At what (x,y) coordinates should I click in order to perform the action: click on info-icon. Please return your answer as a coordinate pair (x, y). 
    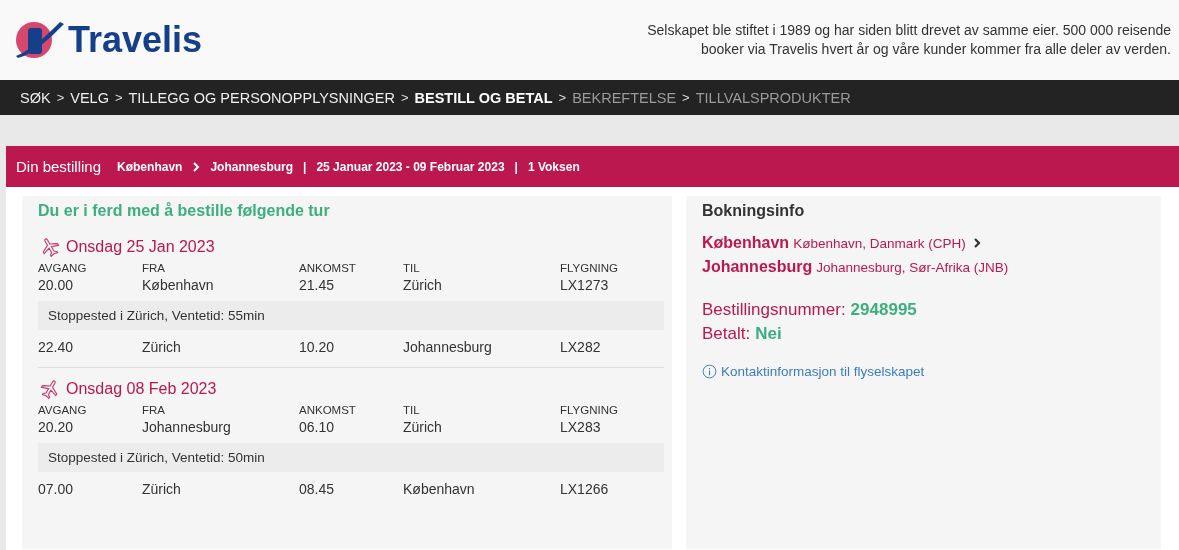
    Looking at the image, I should click on (709, 371).